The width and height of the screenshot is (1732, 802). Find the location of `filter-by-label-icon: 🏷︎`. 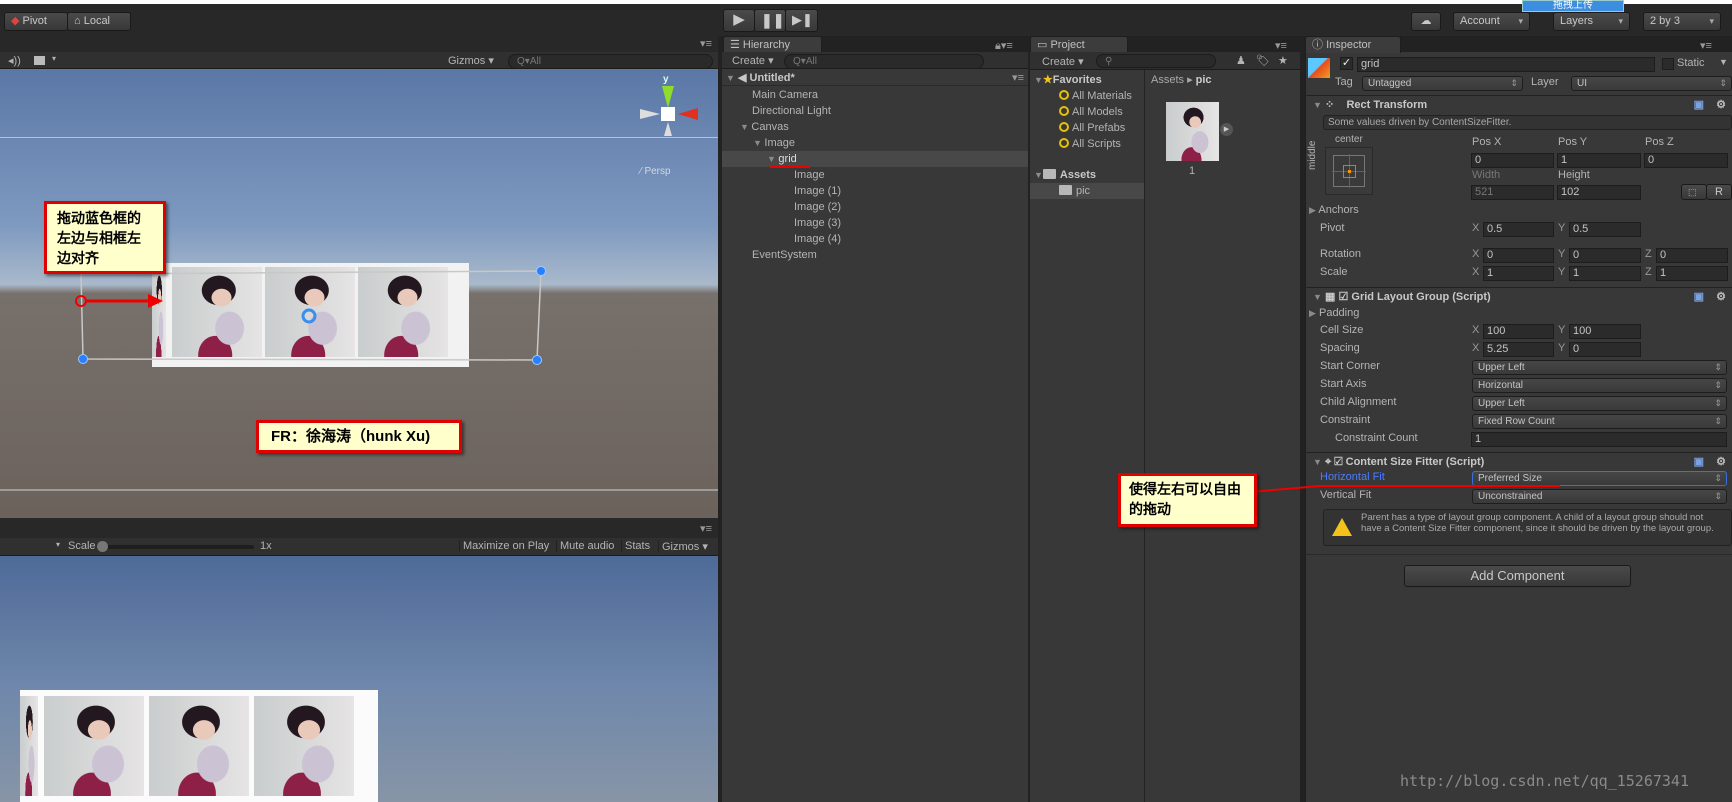

filter-by-label-icon: 🏷︎ is located at coordinates (1263, 60).